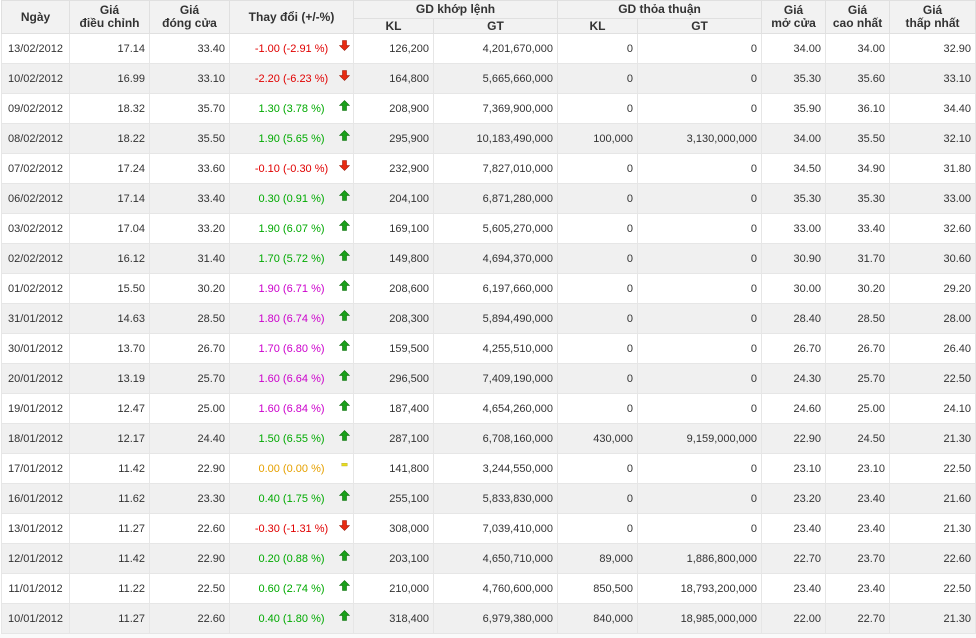 Image resolution: width=976 pixels, height=638 pixels. Describe the element at coordinates (700, 618) in the screenshot. I see `negotiated-value-cell: 18,985,000,000` at that location.